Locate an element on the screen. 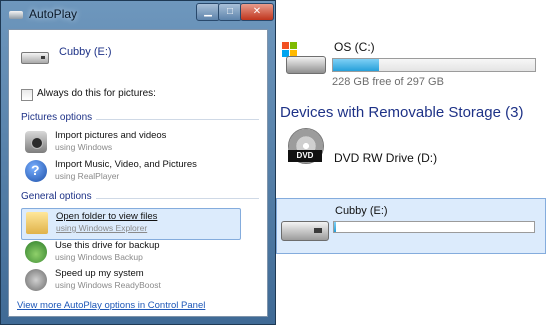  option-title: Use this drive for backup is located at coordinates (107, 245).